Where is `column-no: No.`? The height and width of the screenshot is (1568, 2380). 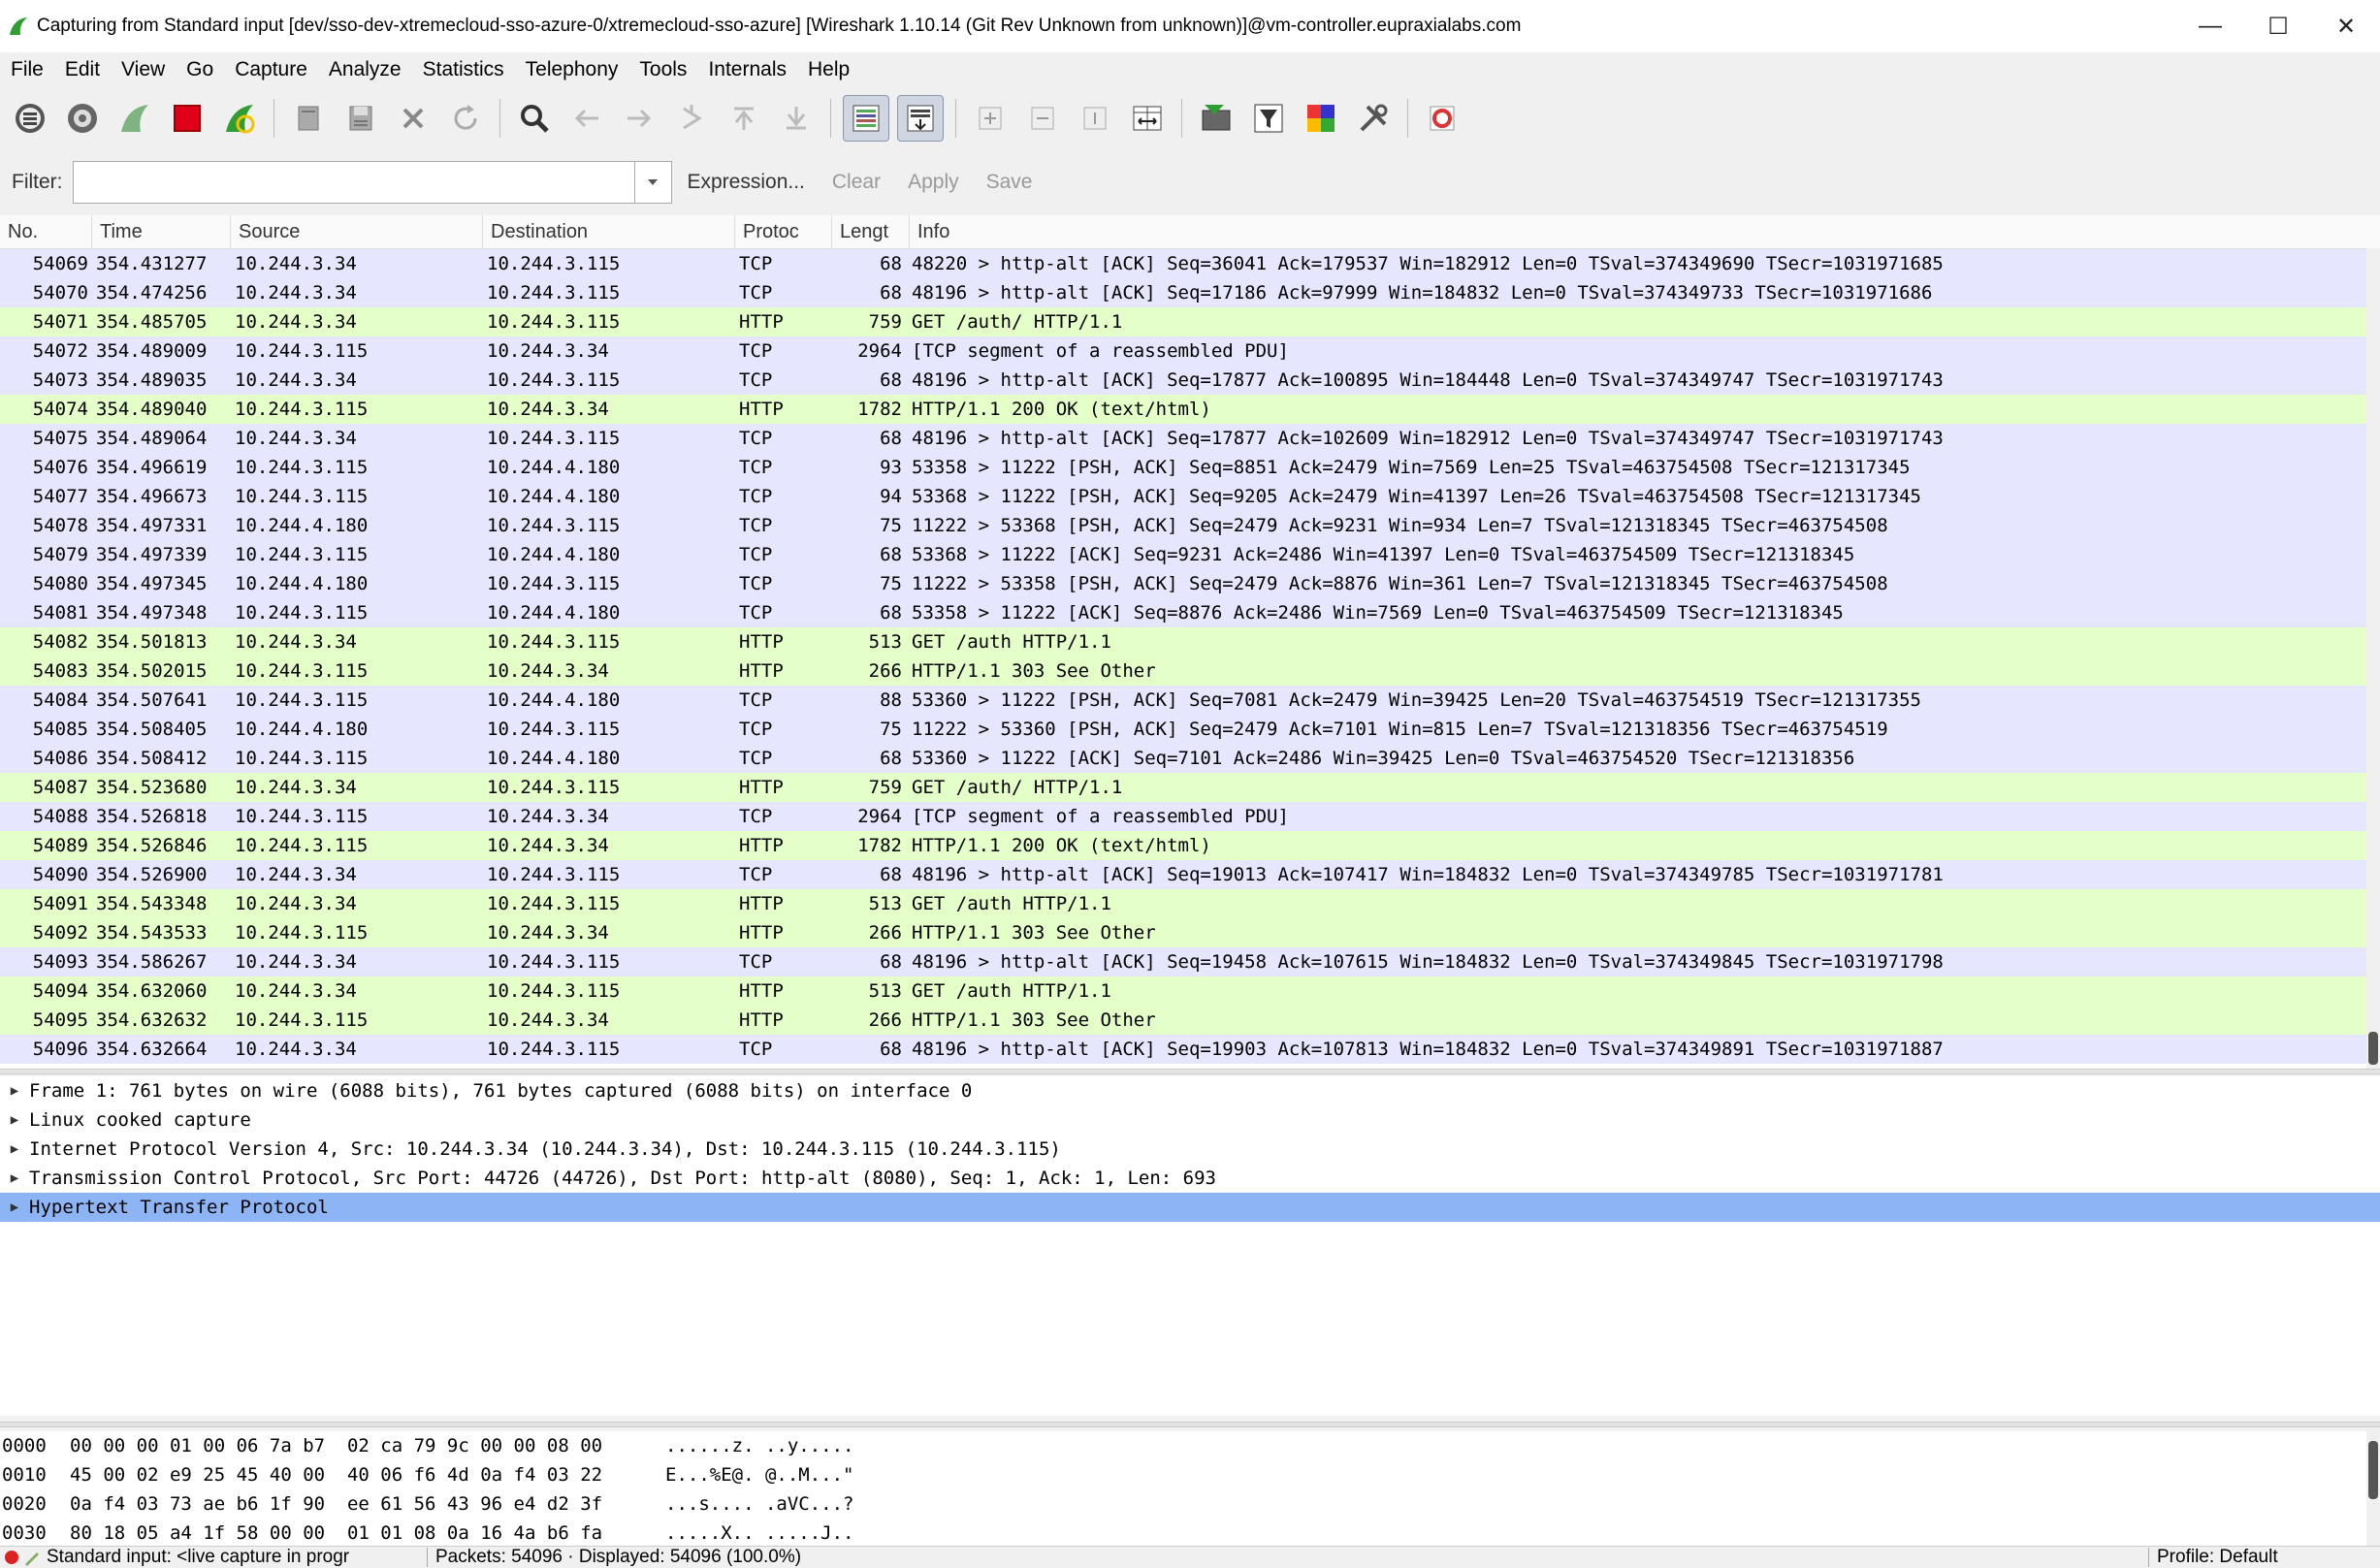
column-no: No. is located at coordinates (46, 231).